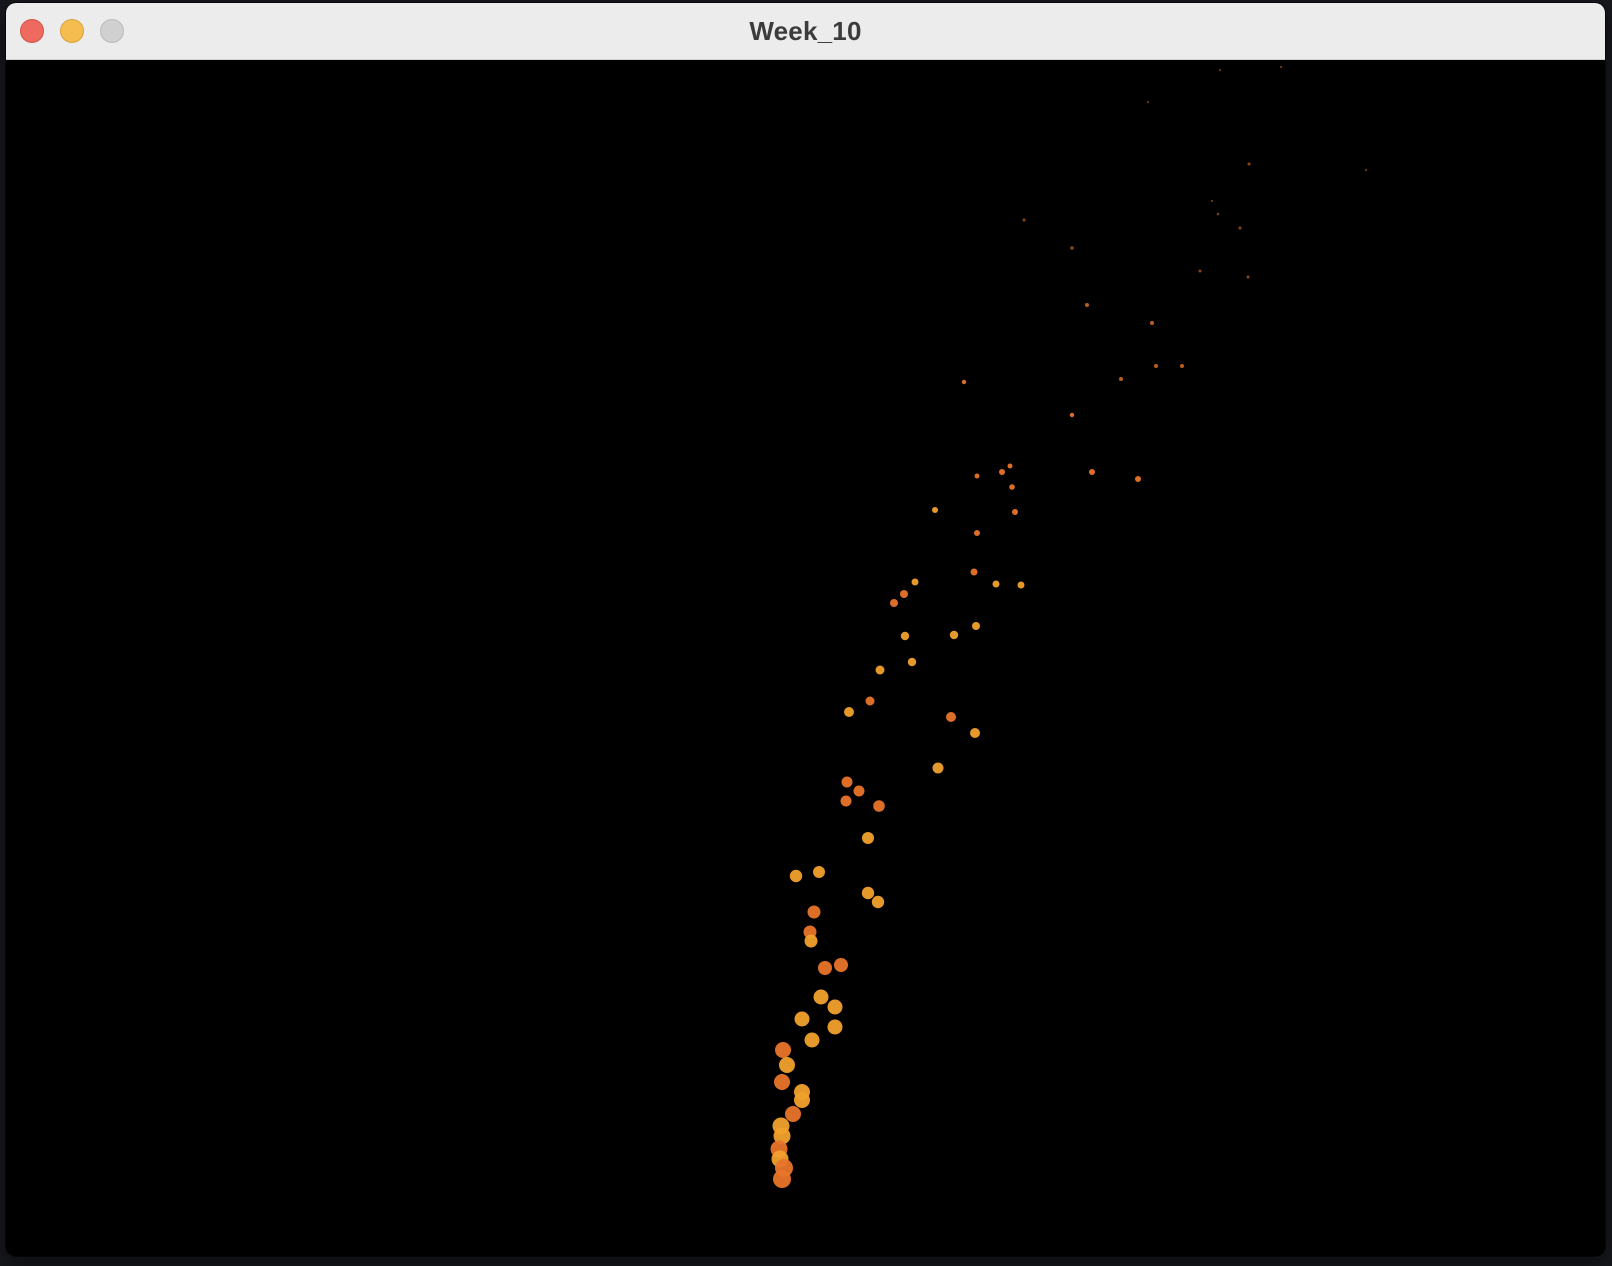 The image size is (1612, 1266). I want to click on window-title: Week_10, so click(805, 30).